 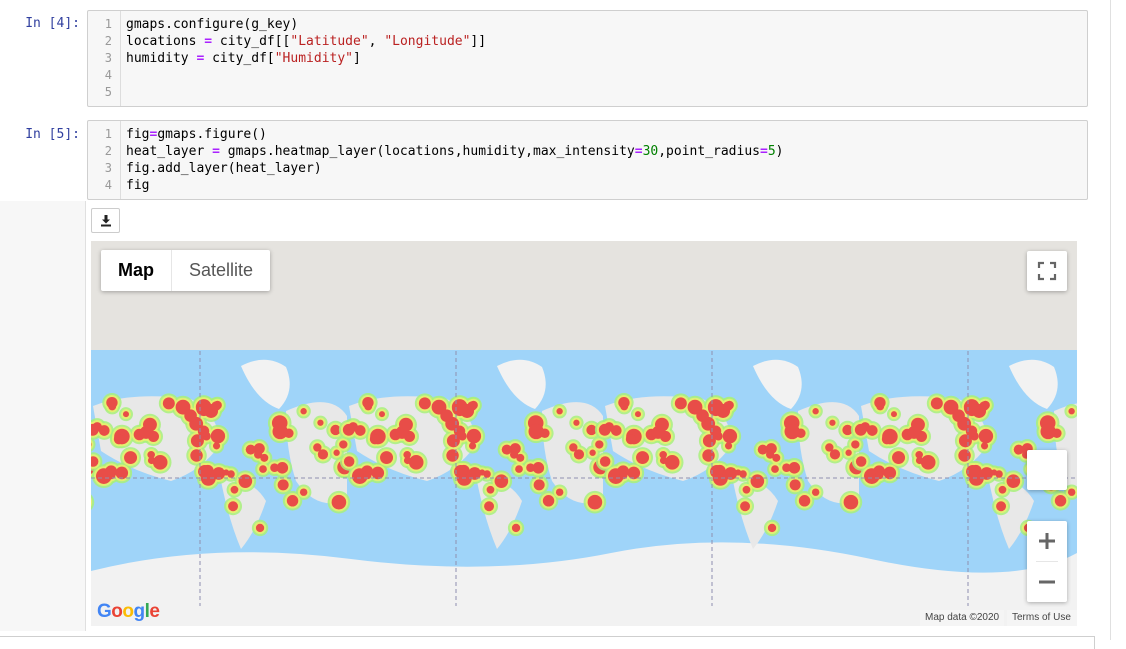 What do you see at coordinates (357, 58) in the screenshot?
I see `code-token: ]` at bounding box center [357, 58].